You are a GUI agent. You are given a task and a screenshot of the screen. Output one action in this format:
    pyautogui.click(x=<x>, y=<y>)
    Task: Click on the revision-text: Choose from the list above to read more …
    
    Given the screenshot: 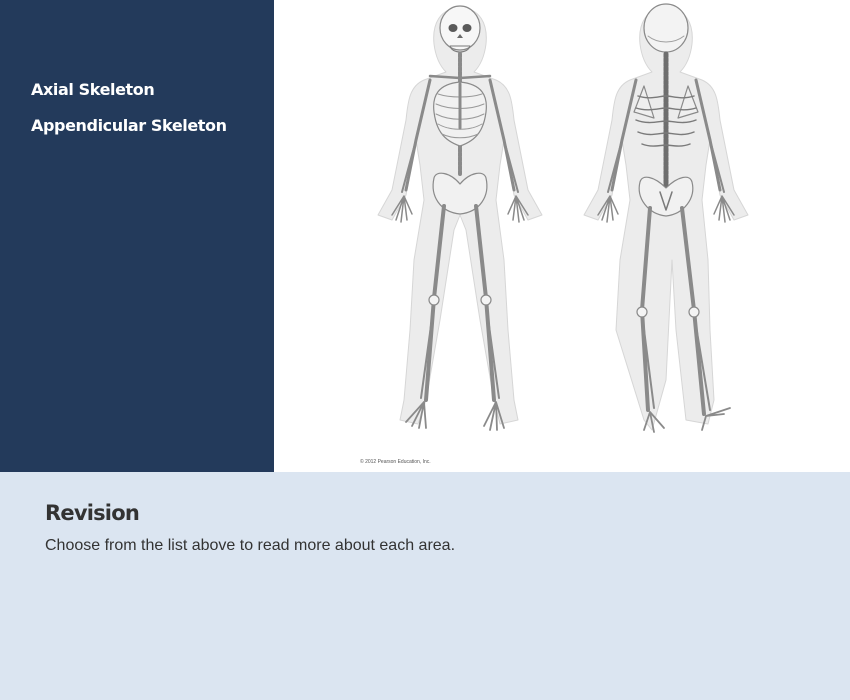 What is the action you would take?
    pyautogui.click(x=250, y=545)
    